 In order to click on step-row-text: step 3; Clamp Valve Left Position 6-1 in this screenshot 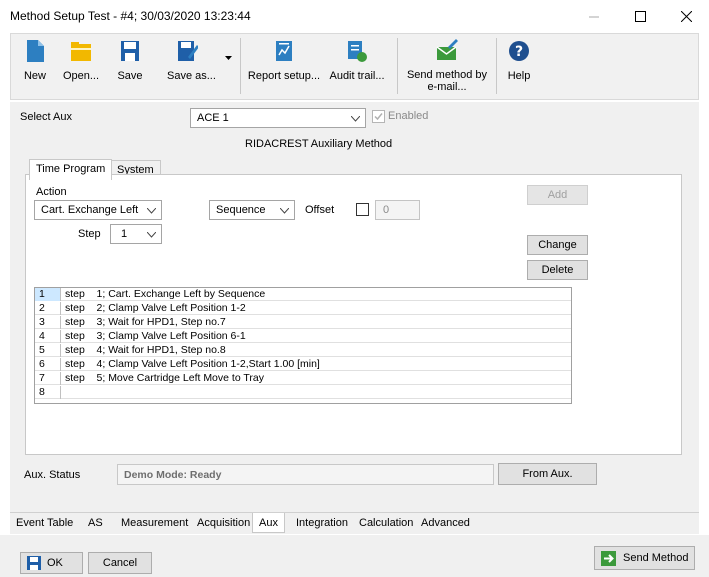, I will do `click(155, 336)`.